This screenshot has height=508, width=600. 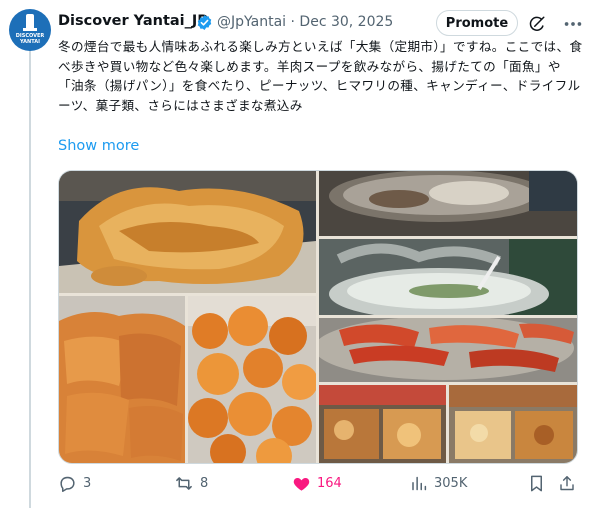 What do you see at coordinates (513, 424) in the screenshot?
I see `photo-nuts` at bounding box center [513, 424].